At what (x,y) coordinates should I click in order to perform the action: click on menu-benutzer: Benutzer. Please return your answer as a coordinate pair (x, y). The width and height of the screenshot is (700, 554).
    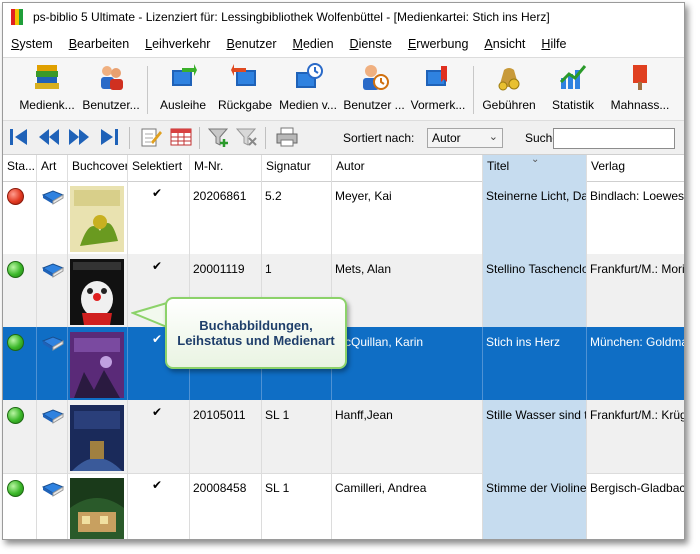
    Looking at the image, I should click on (251, 44).